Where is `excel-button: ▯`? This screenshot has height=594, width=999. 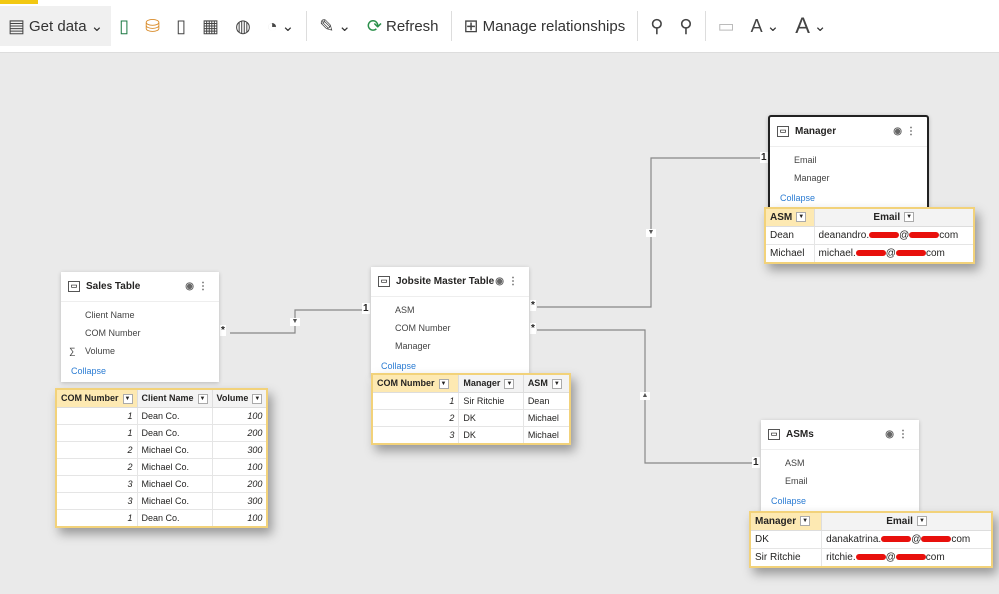 excel-button: ▯ is located at coordinates (124, 26).